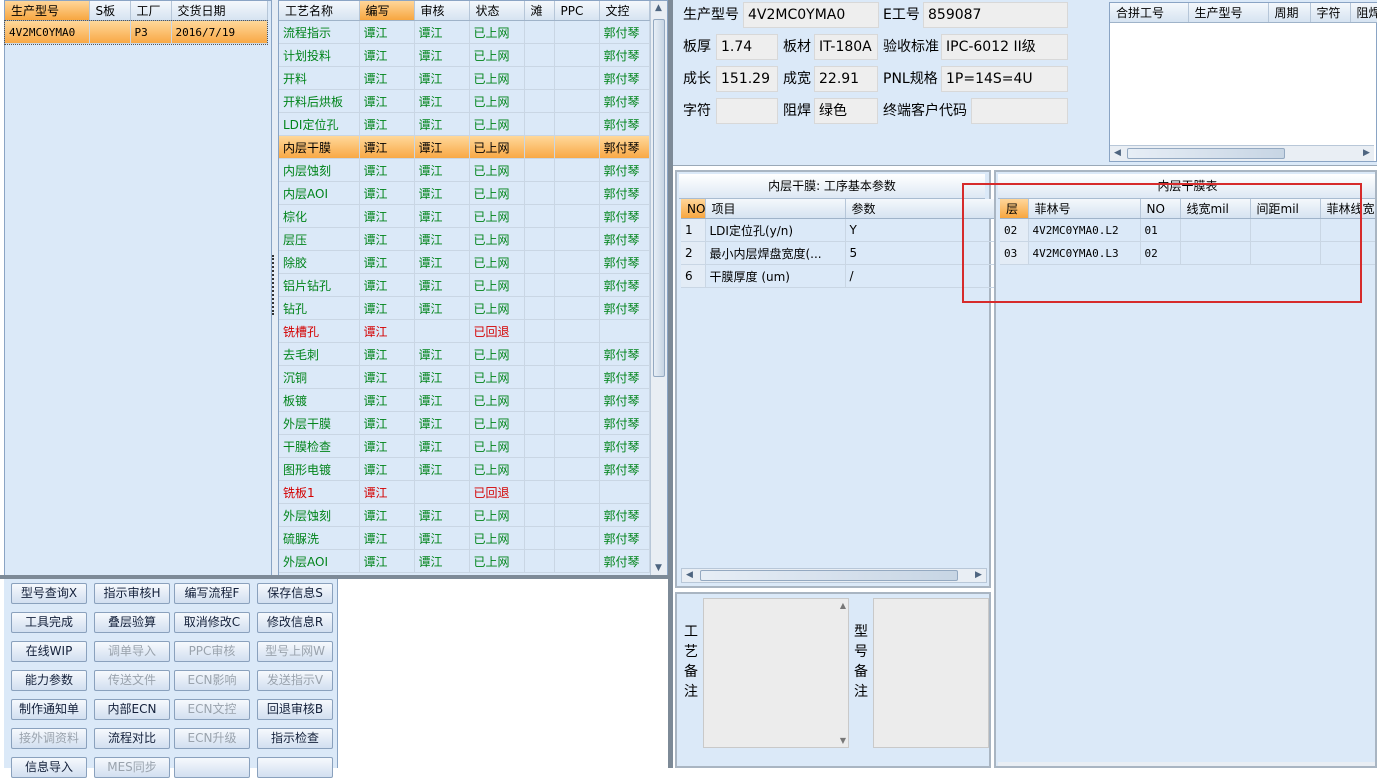  I want to click on col-item: 项目, so click(775, 209).